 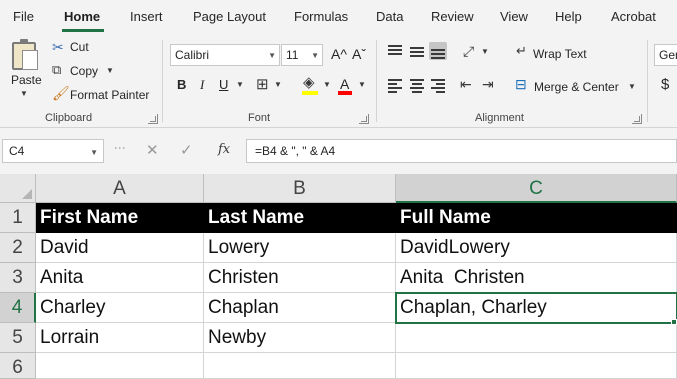 What do you see at coordinates (632, 87) in the screenshot?
I see `merge-dropdown-icon: ▼` at bounding box center [632, 87].